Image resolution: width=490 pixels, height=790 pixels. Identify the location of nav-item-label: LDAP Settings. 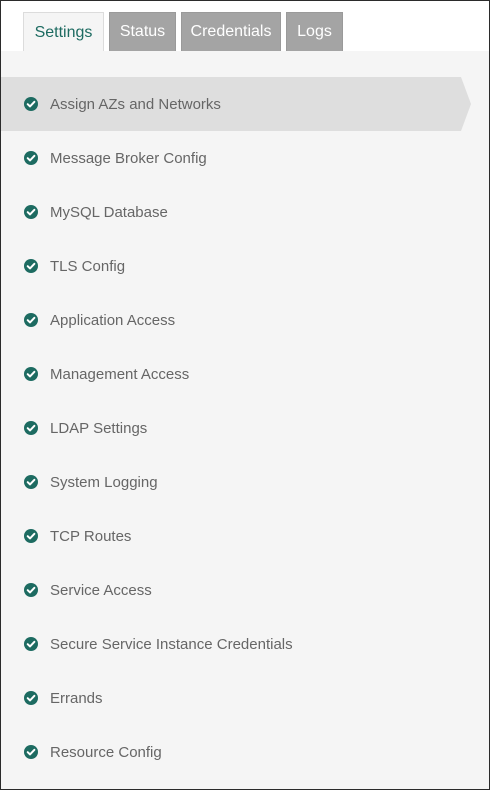
(99, 428).